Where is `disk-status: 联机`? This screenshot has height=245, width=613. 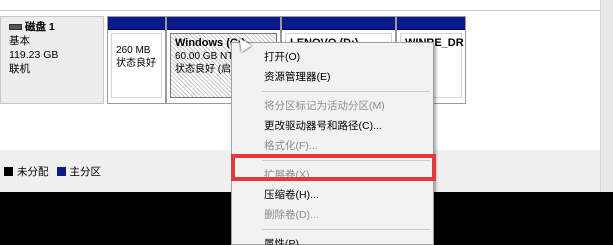
disk-status: 联机 is located at coordinates (19, 69).